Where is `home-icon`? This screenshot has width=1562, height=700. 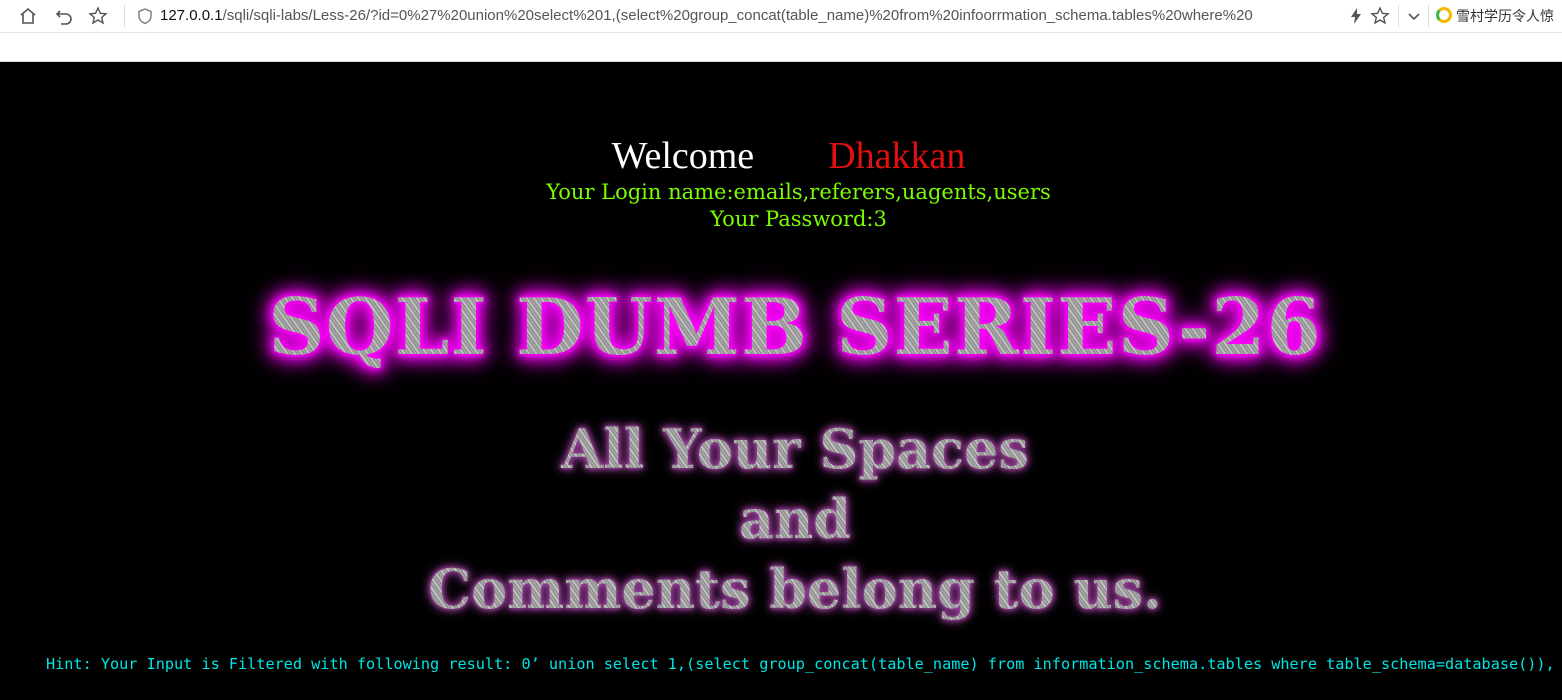
home-icon is located at coordinates (28, 16).